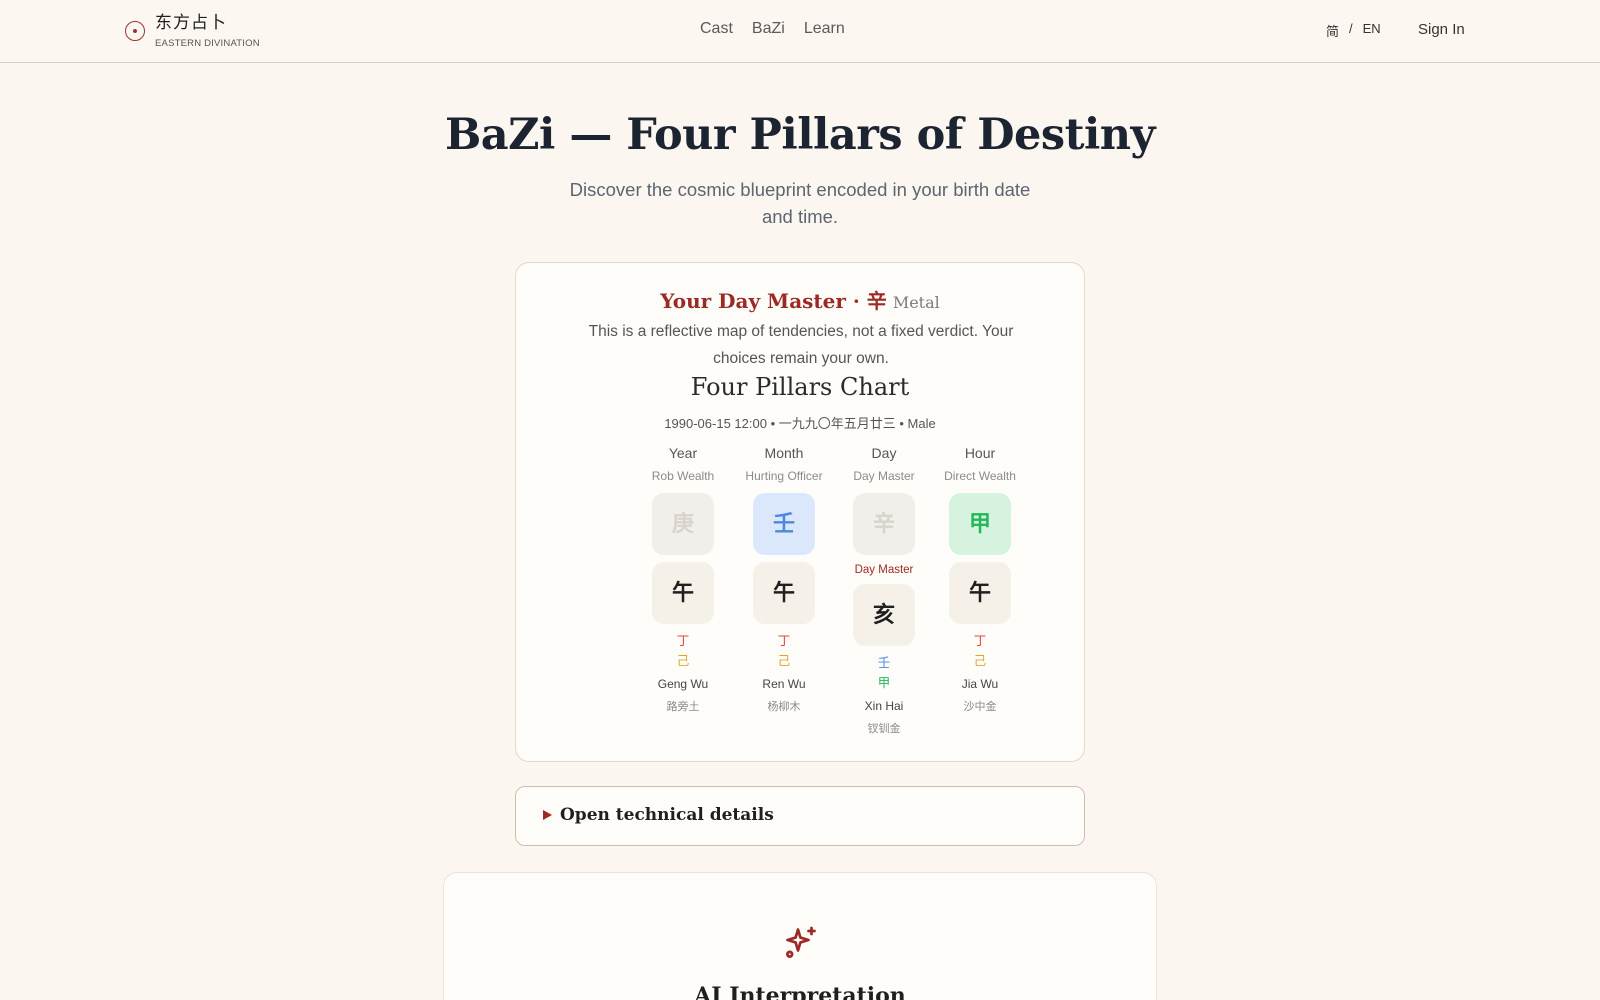  What do you see at coordinates (801, 942) in the screenshot?
I see `sparkles-icon` at bounding box center [801, 942].